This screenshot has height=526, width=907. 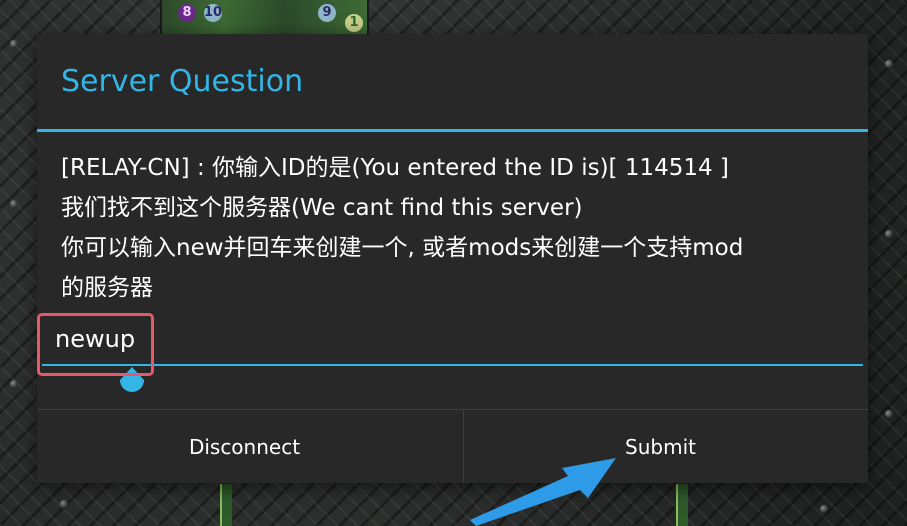 What do you see at coordinates (213, 13) in the screenshot?
I see `map-unit-marker: 10` at bounding box center [213, 13].